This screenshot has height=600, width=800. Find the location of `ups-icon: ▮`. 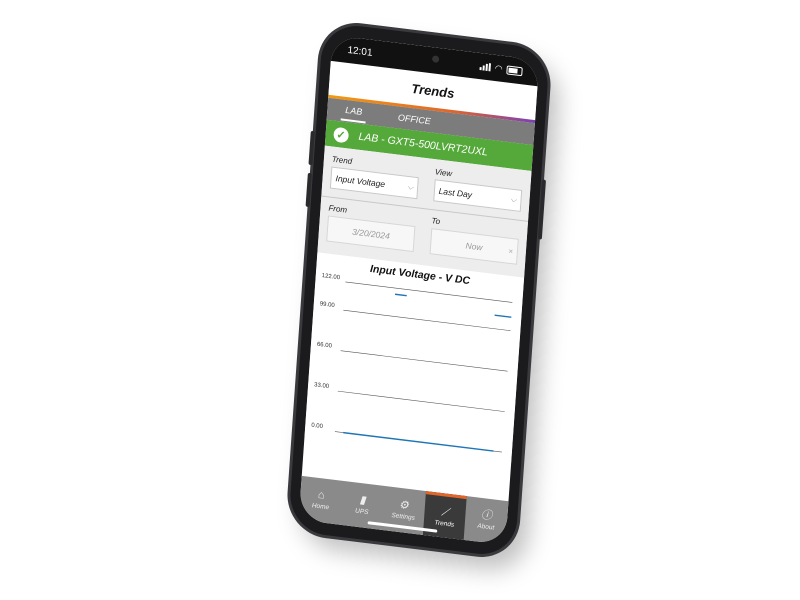

ups-icon: ▮ is located at coordinates (363, 500).